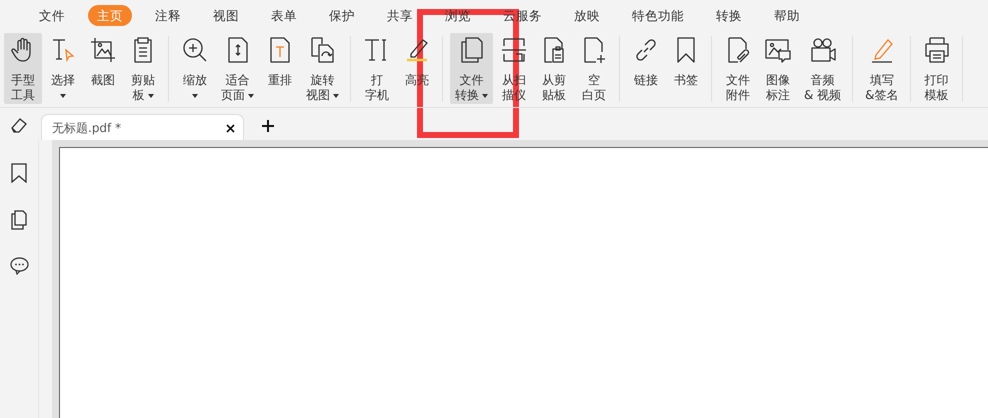 This screenshot has width=988, height=418. Describe the element at coordinates (52, 15) in the screenshot. I see `menu-tab: 文件` at that location.